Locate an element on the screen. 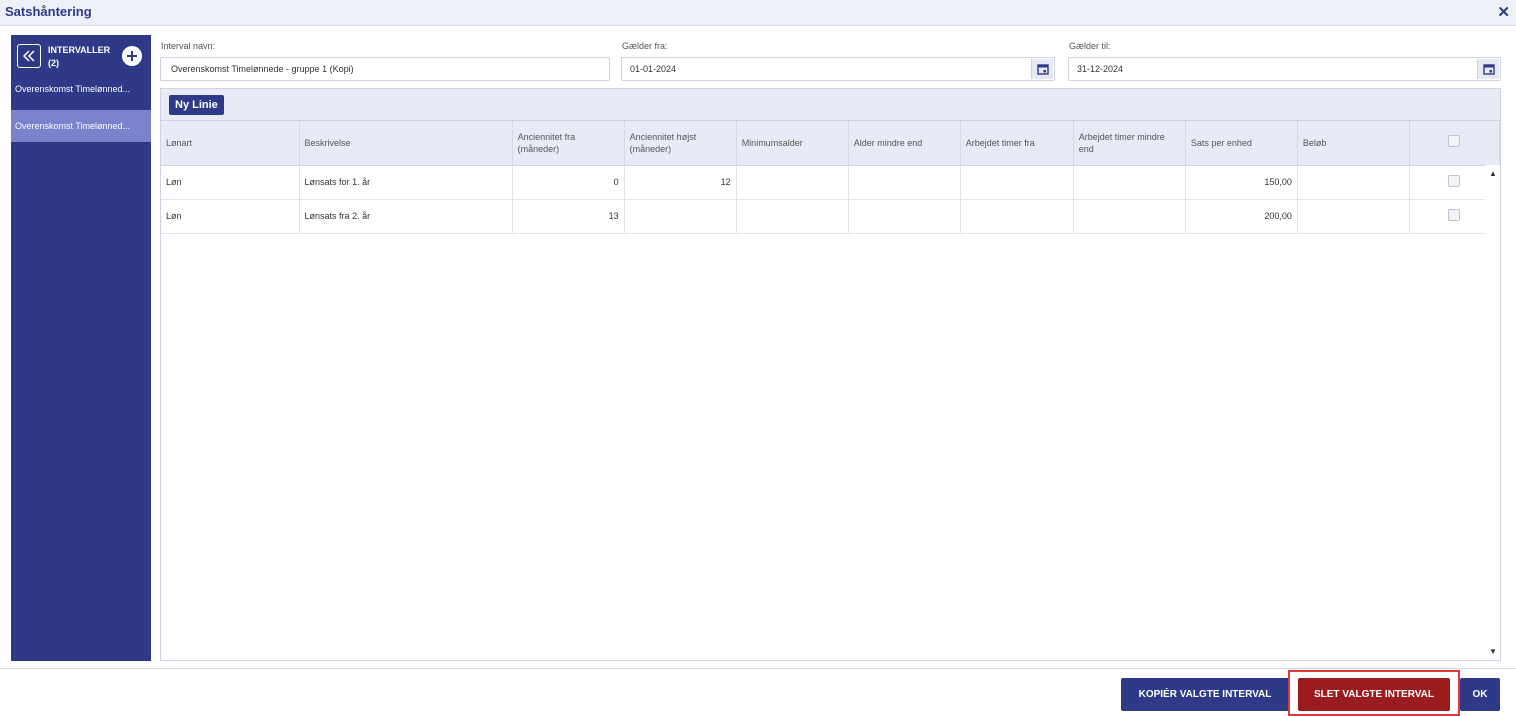 Image resolution: width=1516 pixels, height=716 pixels. collapse-sidebar-button is located at coordinates (29, 56).